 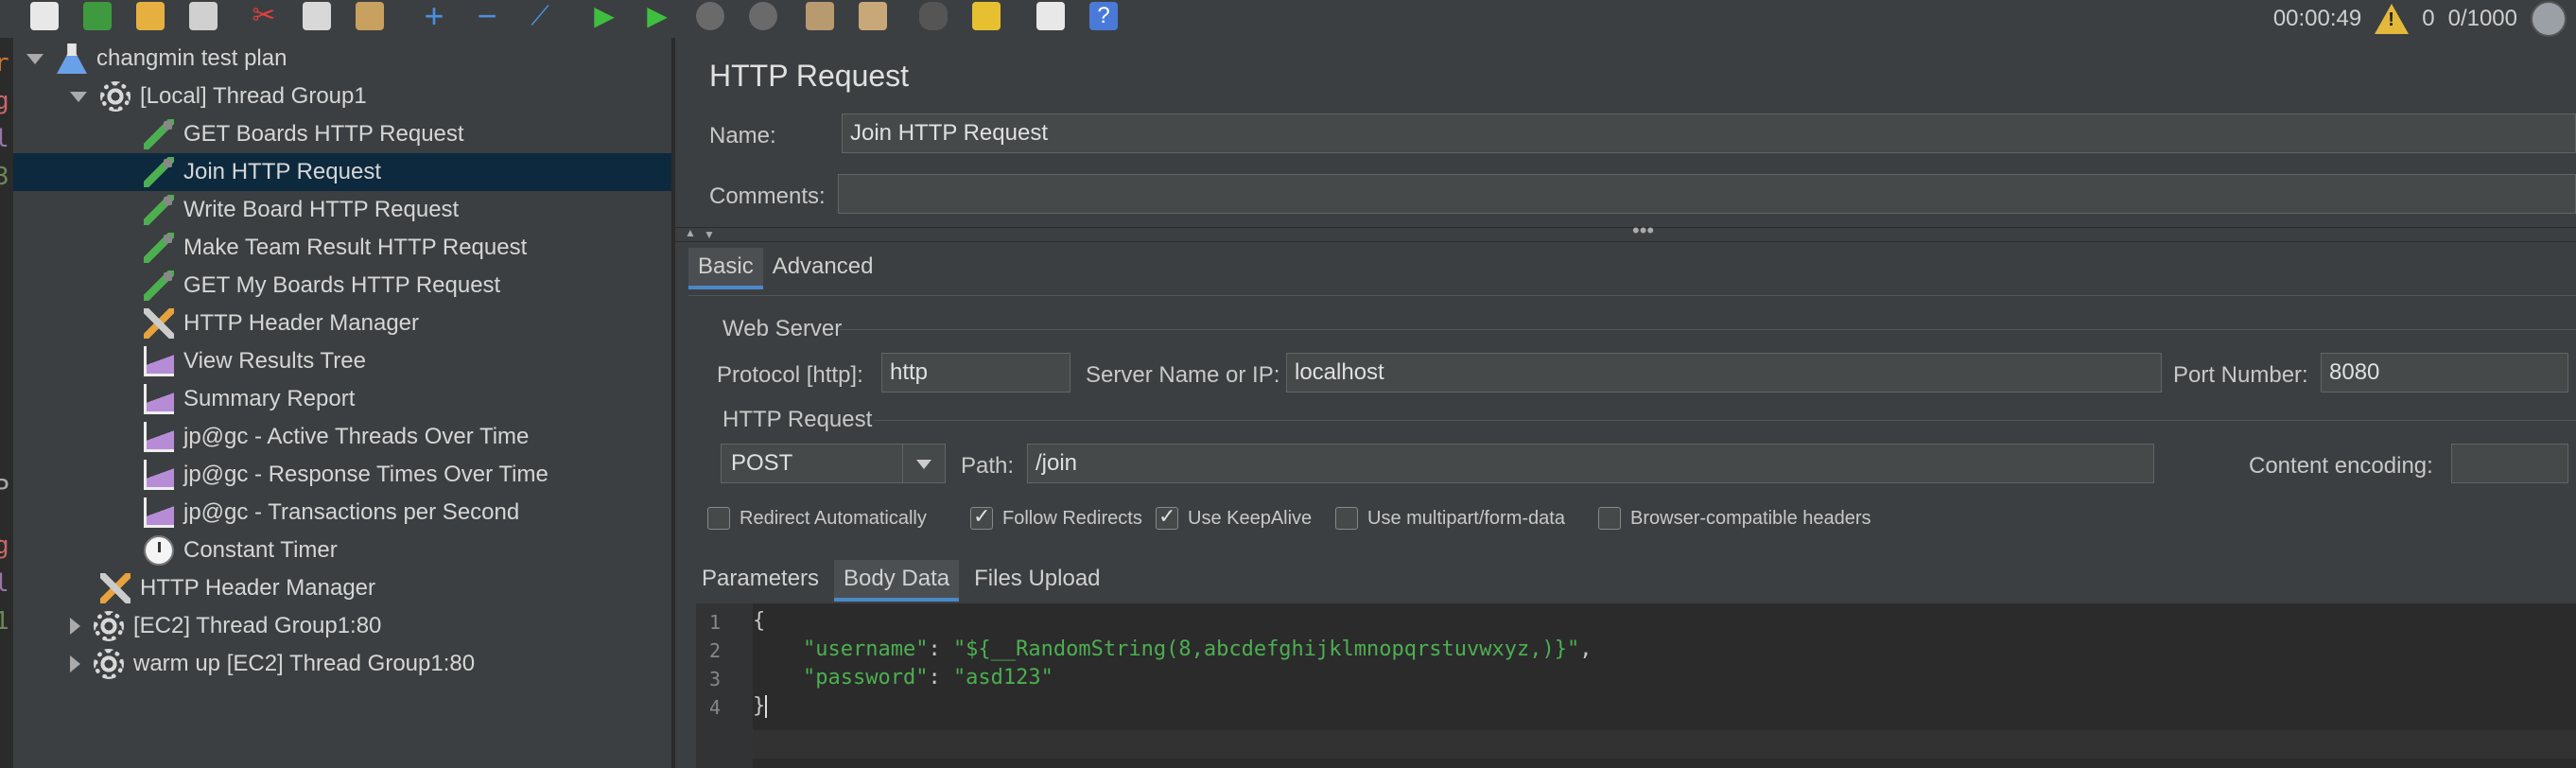 What do you see at coordinates (115, 588) in the screenshot?
I see `tools-icon` at bounding box center [115, 588].